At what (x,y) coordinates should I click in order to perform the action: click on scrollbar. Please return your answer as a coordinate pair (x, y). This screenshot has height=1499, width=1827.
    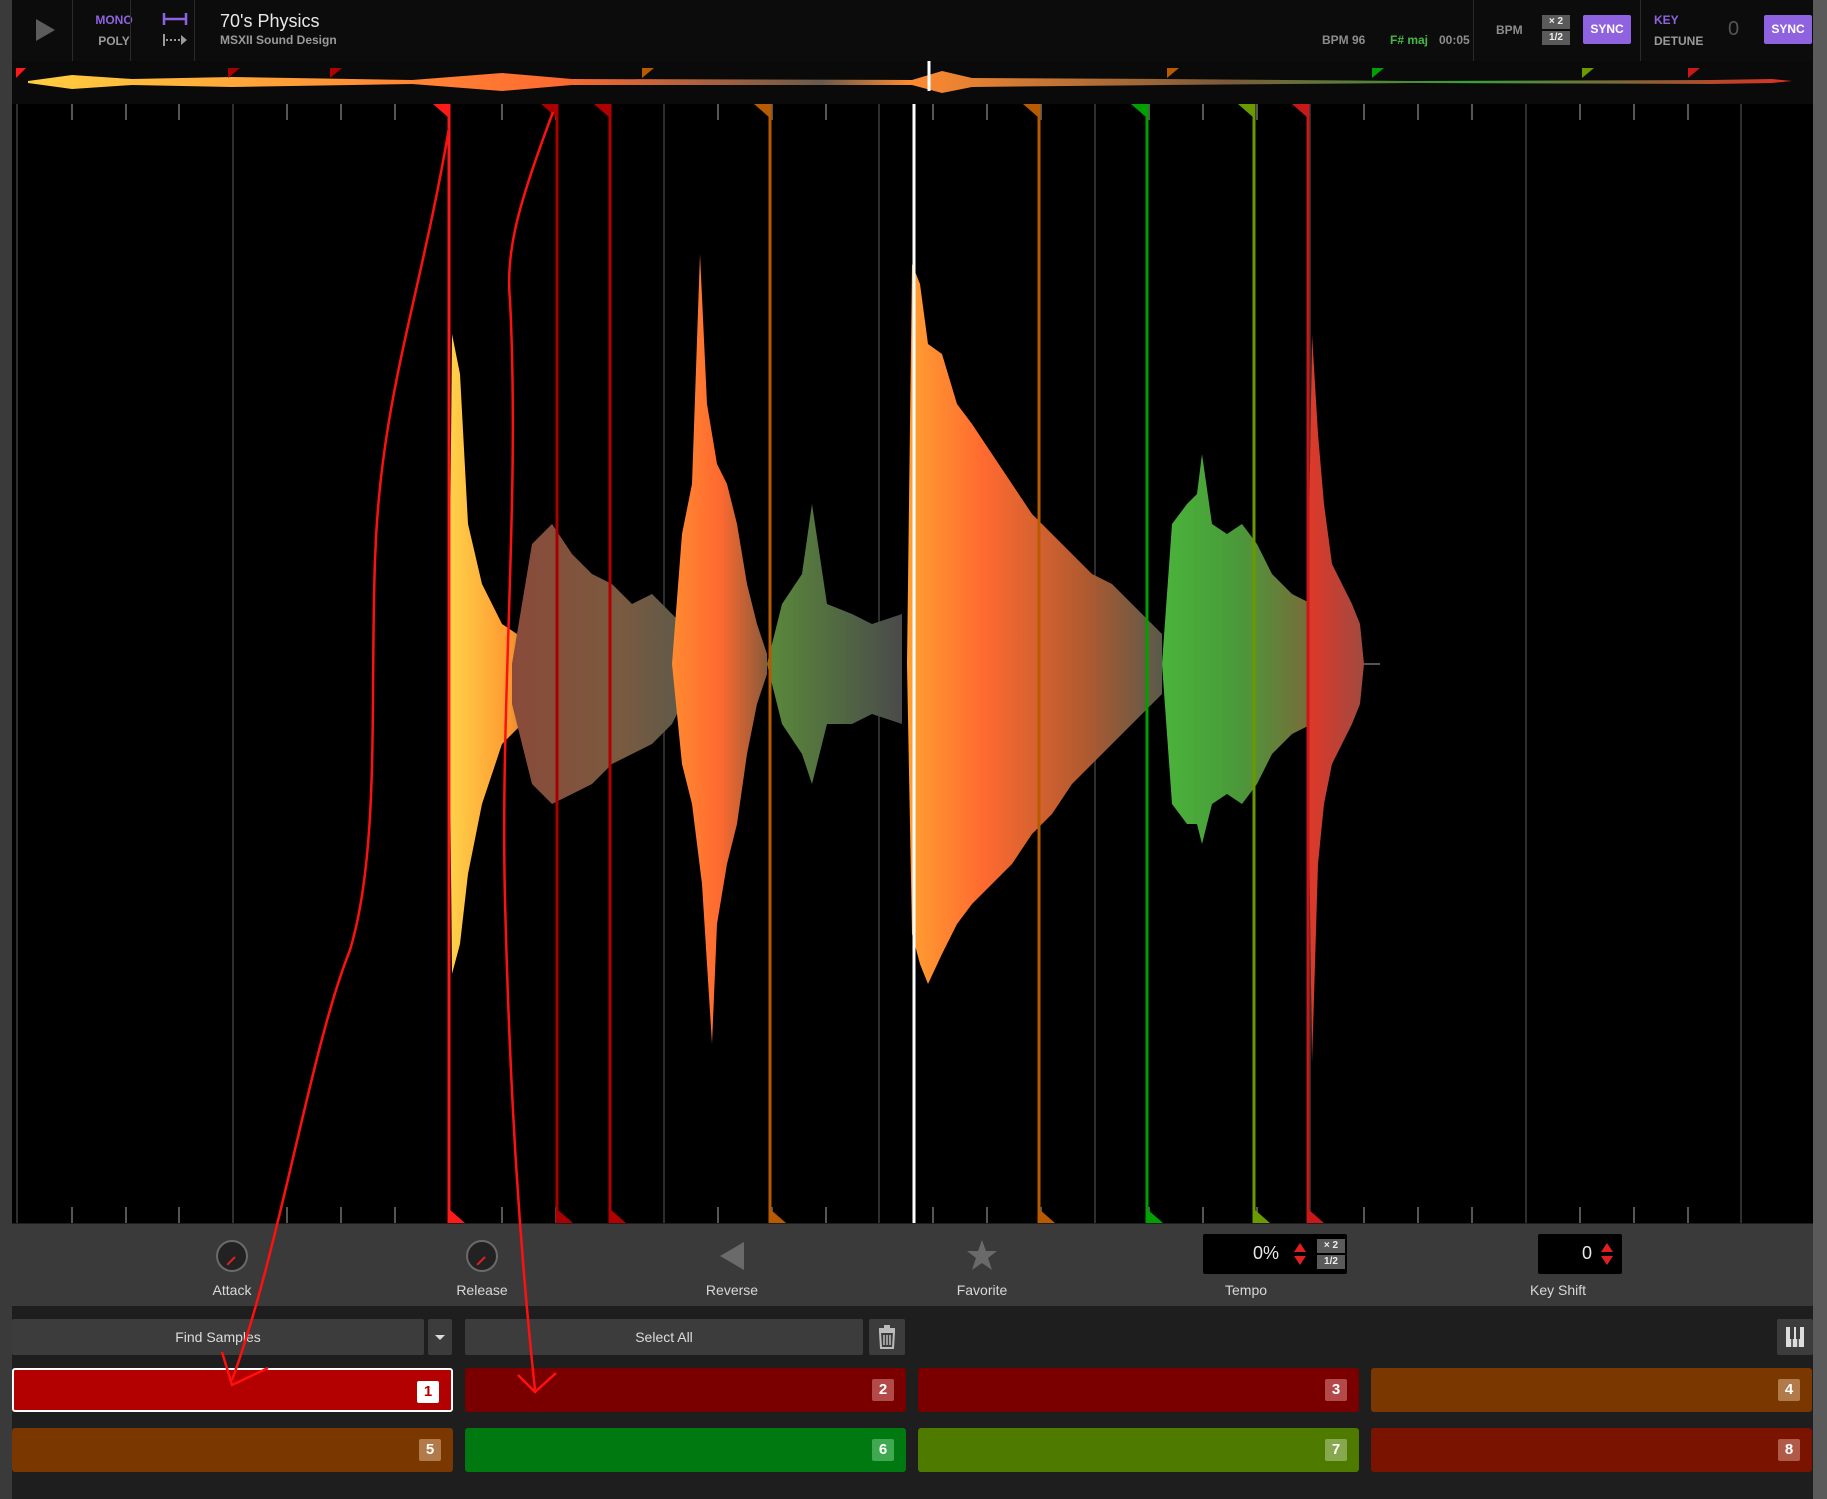
    Looking at the image, I should click on (1820, 749).